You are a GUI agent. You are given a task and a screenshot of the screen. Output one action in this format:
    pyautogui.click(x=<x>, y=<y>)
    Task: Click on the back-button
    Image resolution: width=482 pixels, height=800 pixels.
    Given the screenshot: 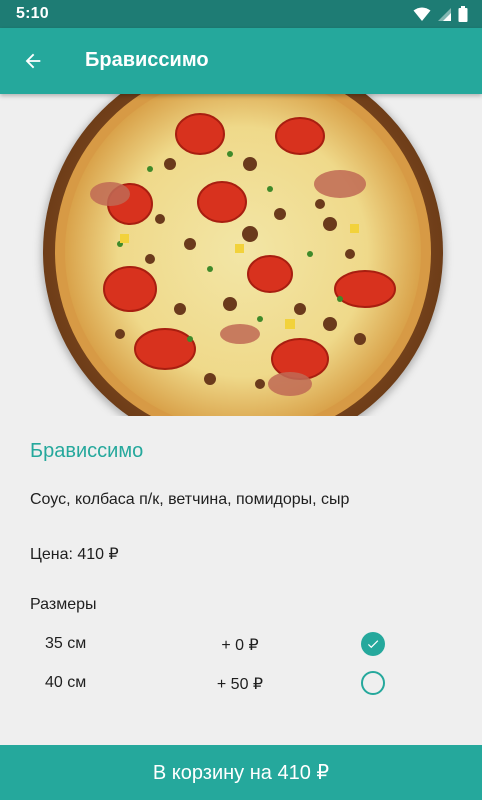 What is the action you would take?
    pyautogui.click(x=33, y=61)
    